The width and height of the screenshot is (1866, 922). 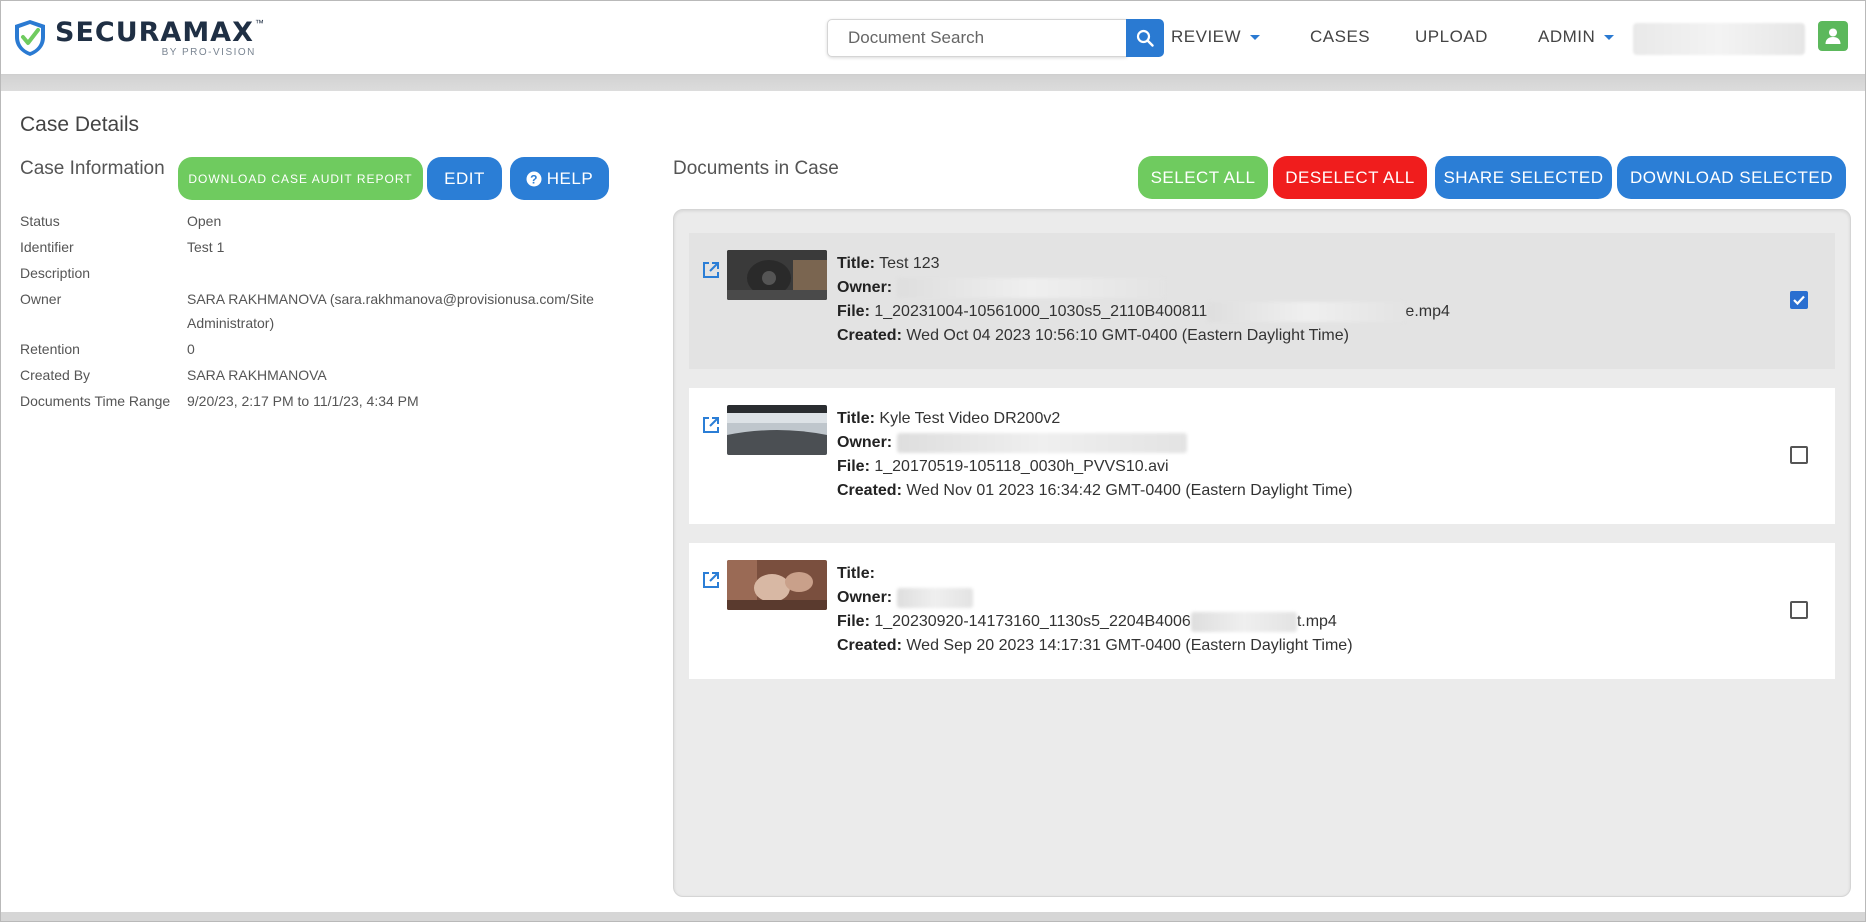 I want to click on info-row-description: Description, so click(x=315, y=273).